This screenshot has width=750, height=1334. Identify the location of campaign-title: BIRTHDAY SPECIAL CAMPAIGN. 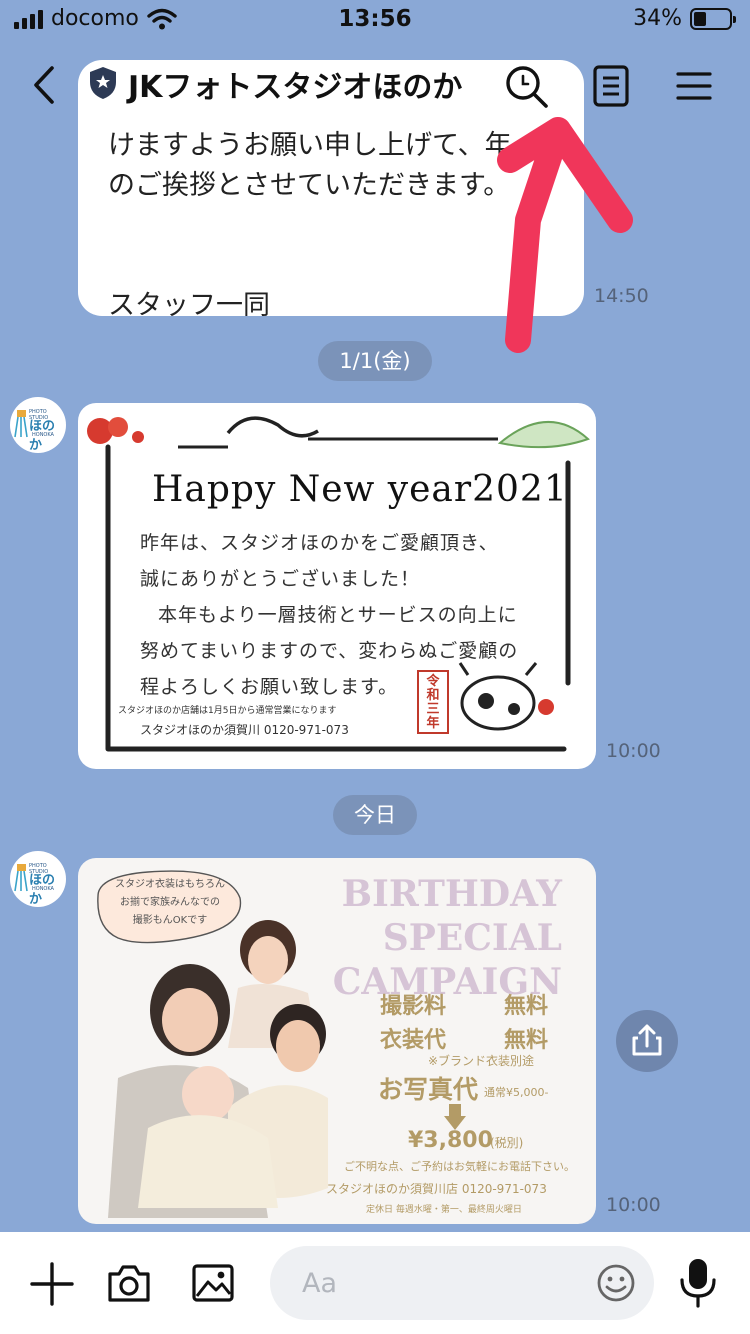
(446, 938).